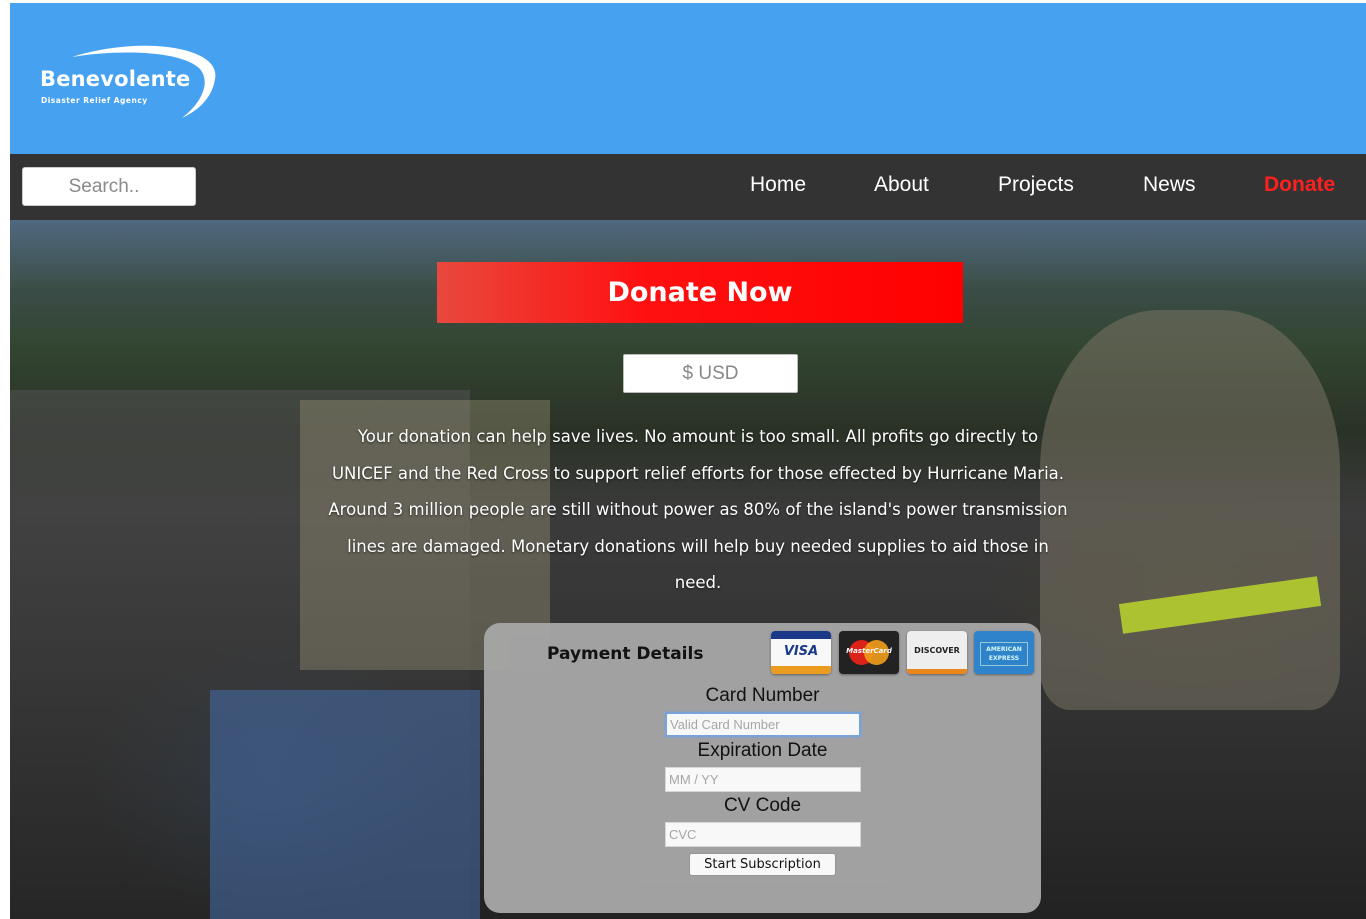 Image resolution: width=1366 pixels, height=919 pixels. Describe the element at coordinates (762, 695) in the screenshot. I see `card-number-label: Card Number` at that location.